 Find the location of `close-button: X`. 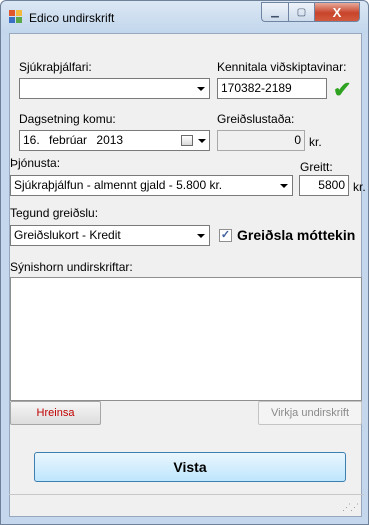

close-button: X is located at coordinates (337, 12).